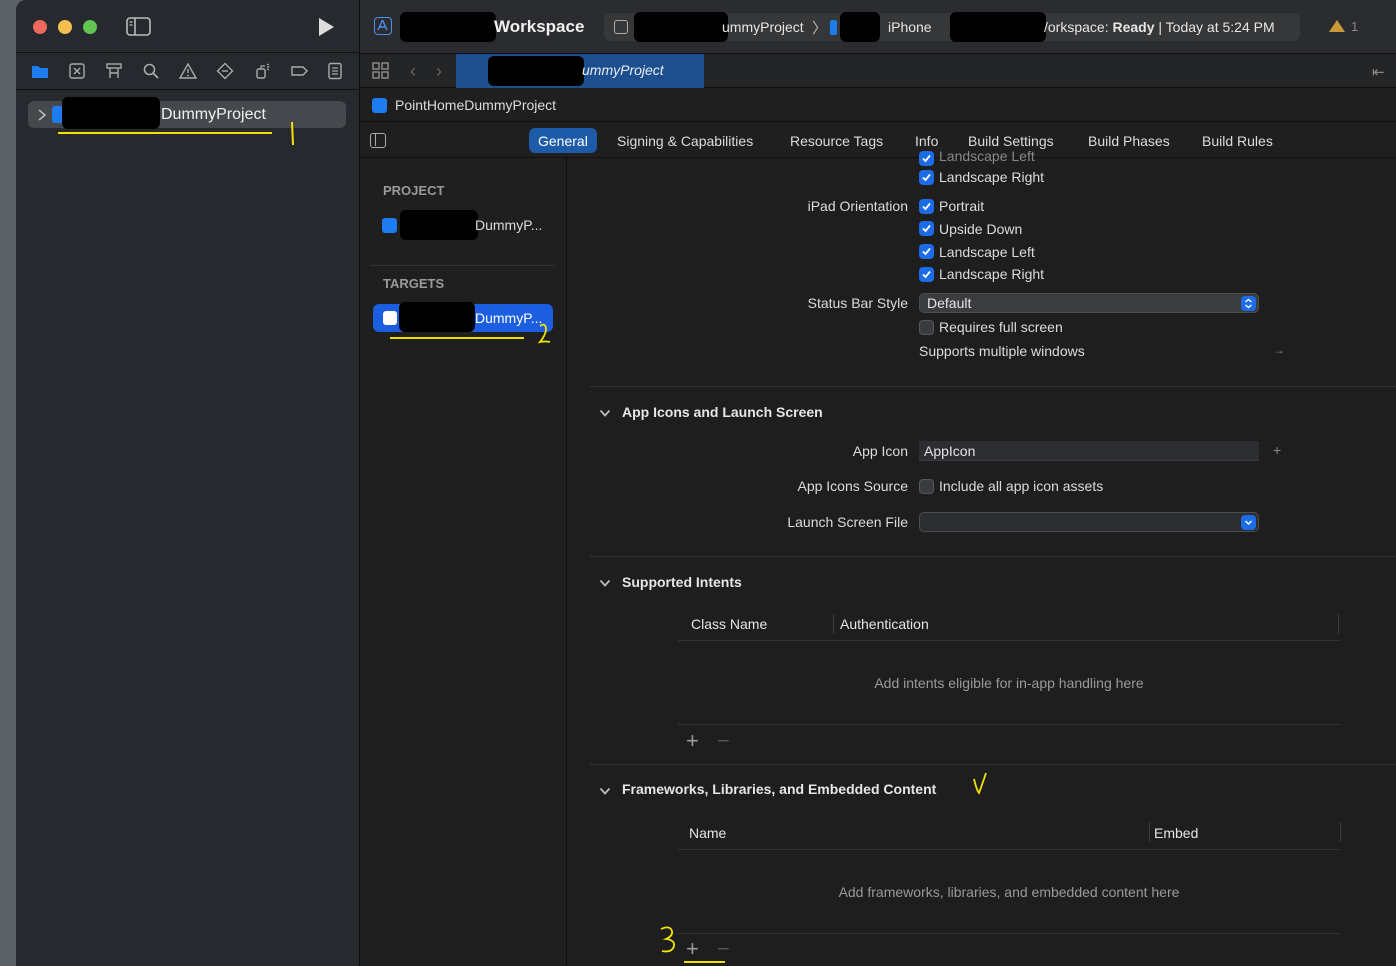 The image size is (1396, 966). Describe the element at coordinates (1277, 450) in the screenshot. I see `add-icon: +` at that location.